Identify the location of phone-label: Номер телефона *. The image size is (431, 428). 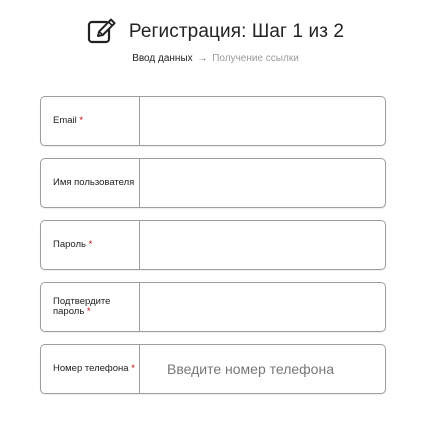
(90, 369).